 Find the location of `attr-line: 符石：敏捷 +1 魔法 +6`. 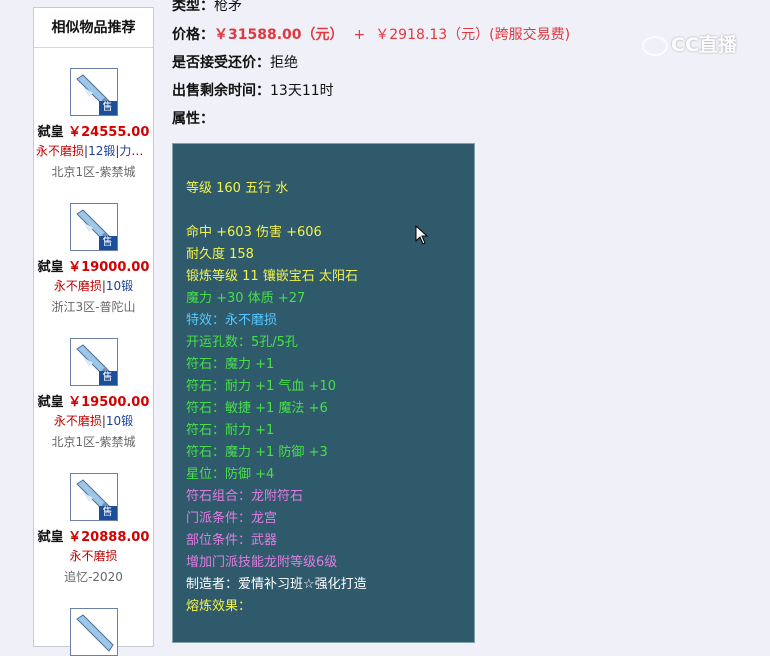

attr-line: 符石：敏捷 +1 魔法 +6 is located at coordinates (257, 408).